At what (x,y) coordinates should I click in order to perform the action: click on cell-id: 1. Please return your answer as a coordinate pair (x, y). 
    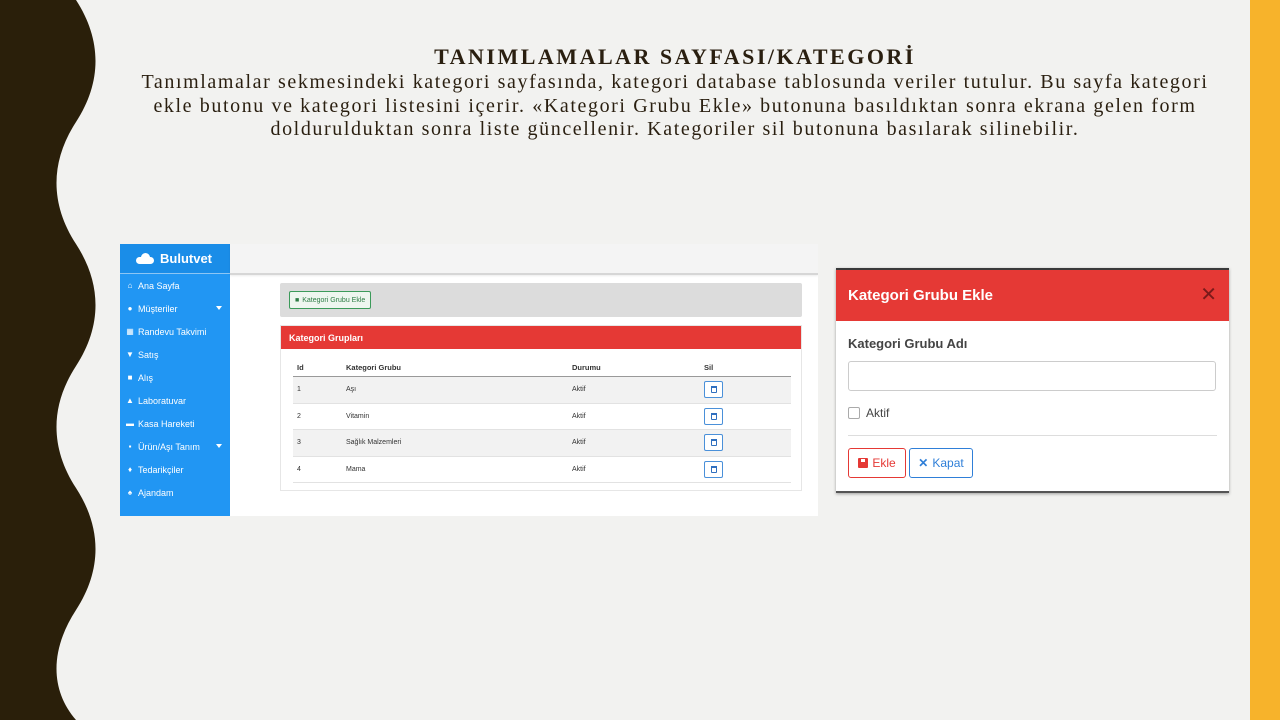
    Looking at the image, I should click on (299, 390).